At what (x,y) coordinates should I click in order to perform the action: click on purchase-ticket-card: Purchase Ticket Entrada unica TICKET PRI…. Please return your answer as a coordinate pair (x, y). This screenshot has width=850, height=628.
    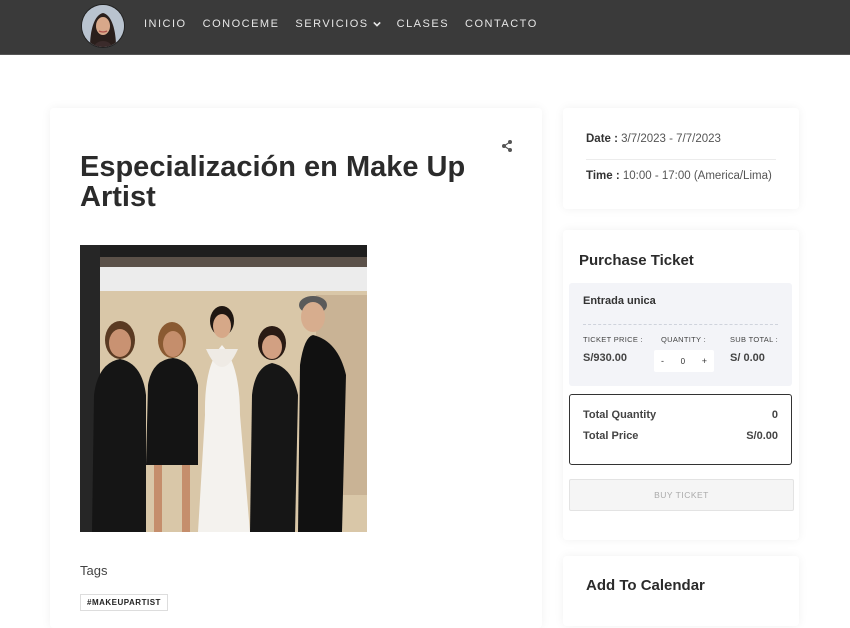
    Looking at the image, I should click on (681, 385).